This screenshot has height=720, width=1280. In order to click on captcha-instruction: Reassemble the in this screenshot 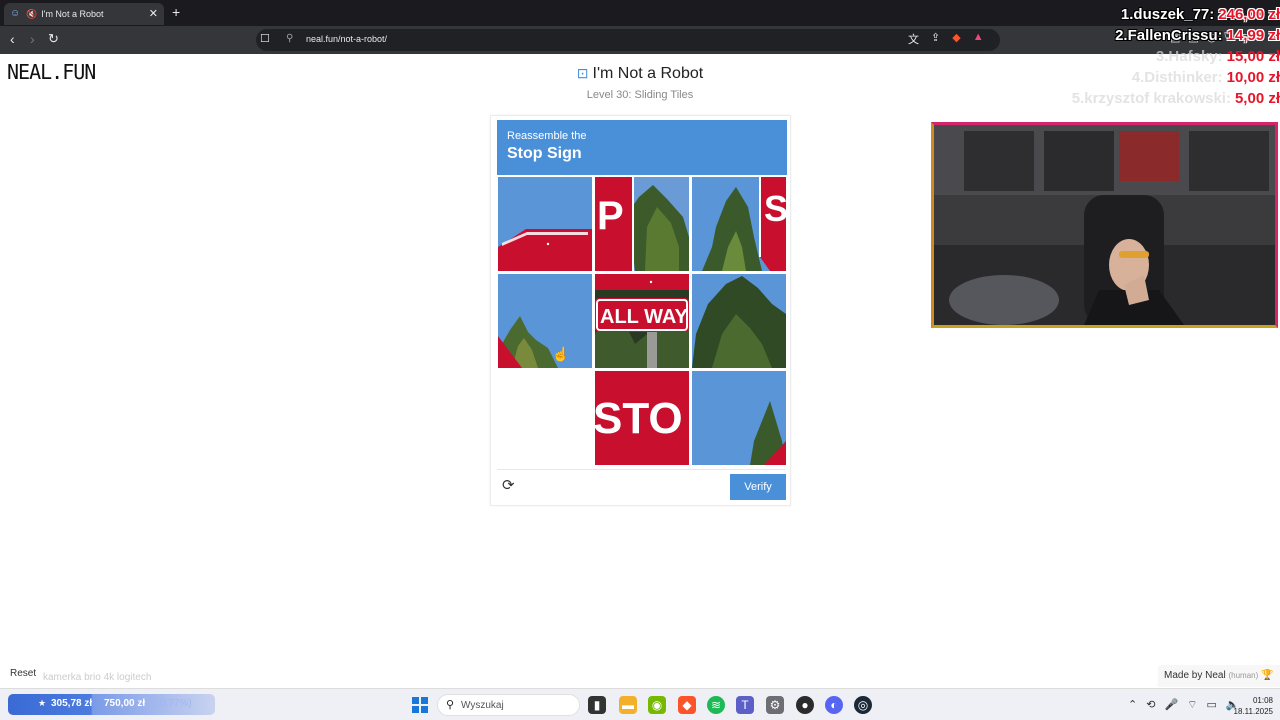, I will do `click(547, 136)`.